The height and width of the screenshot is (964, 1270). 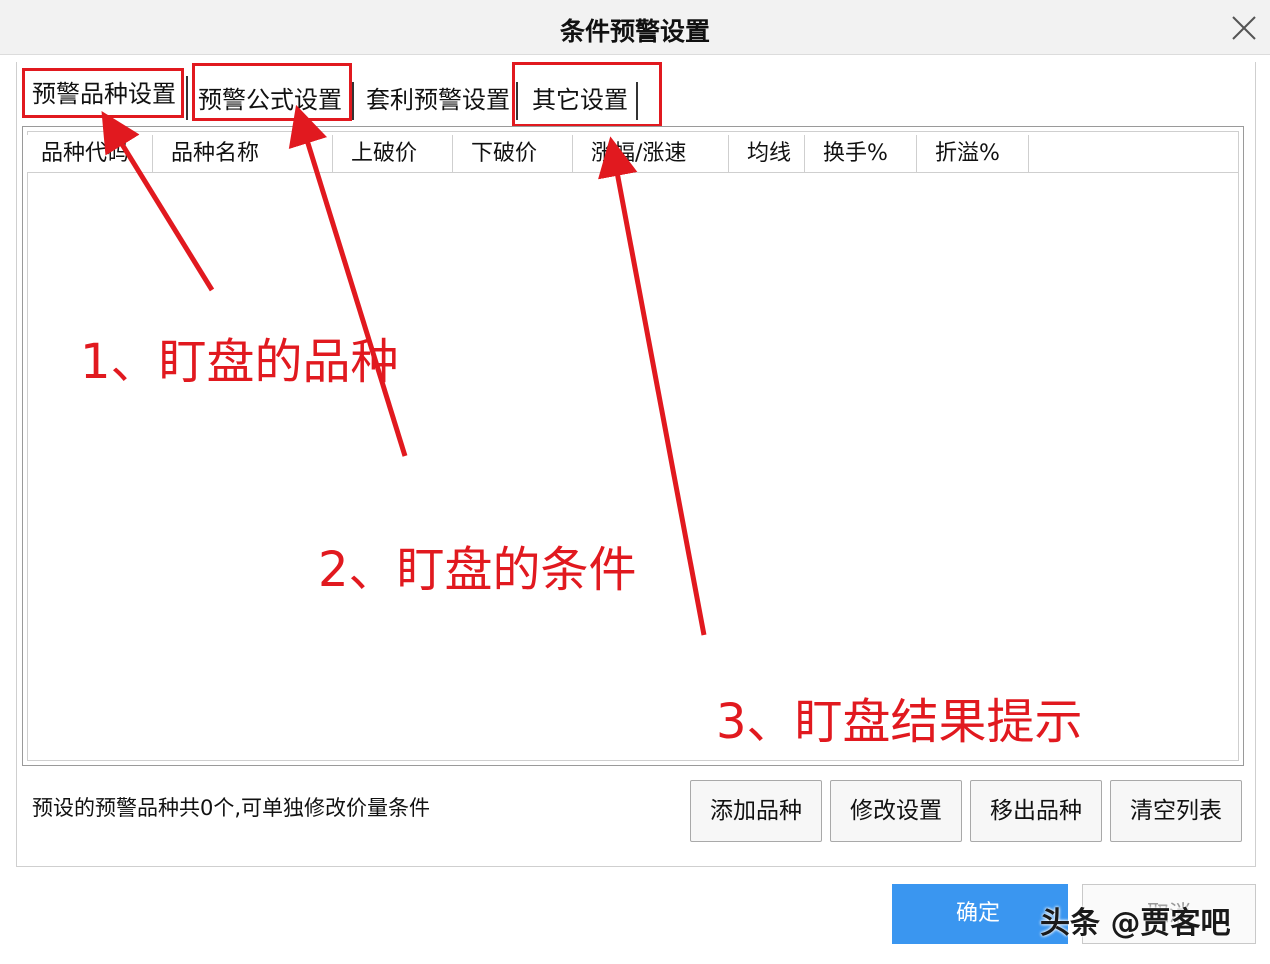 I want to click on close-button, so click(x=1244, y=28).